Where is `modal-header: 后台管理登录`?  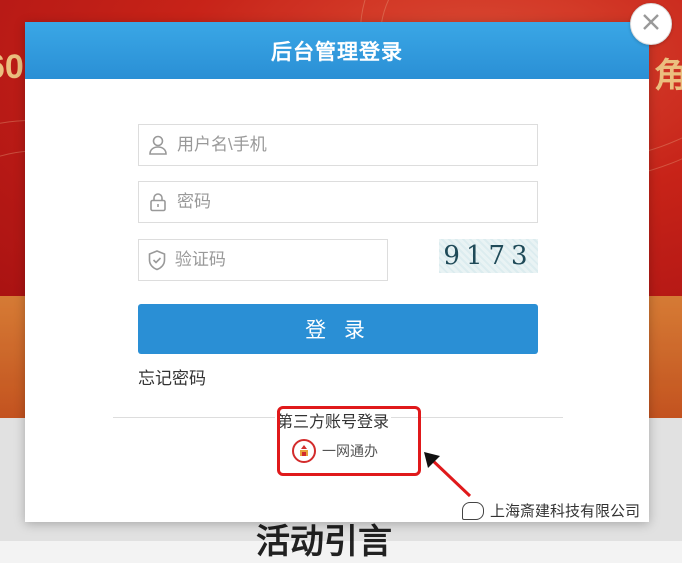 modal-header: 后台管理登录 is located at coordinates (337, 50).